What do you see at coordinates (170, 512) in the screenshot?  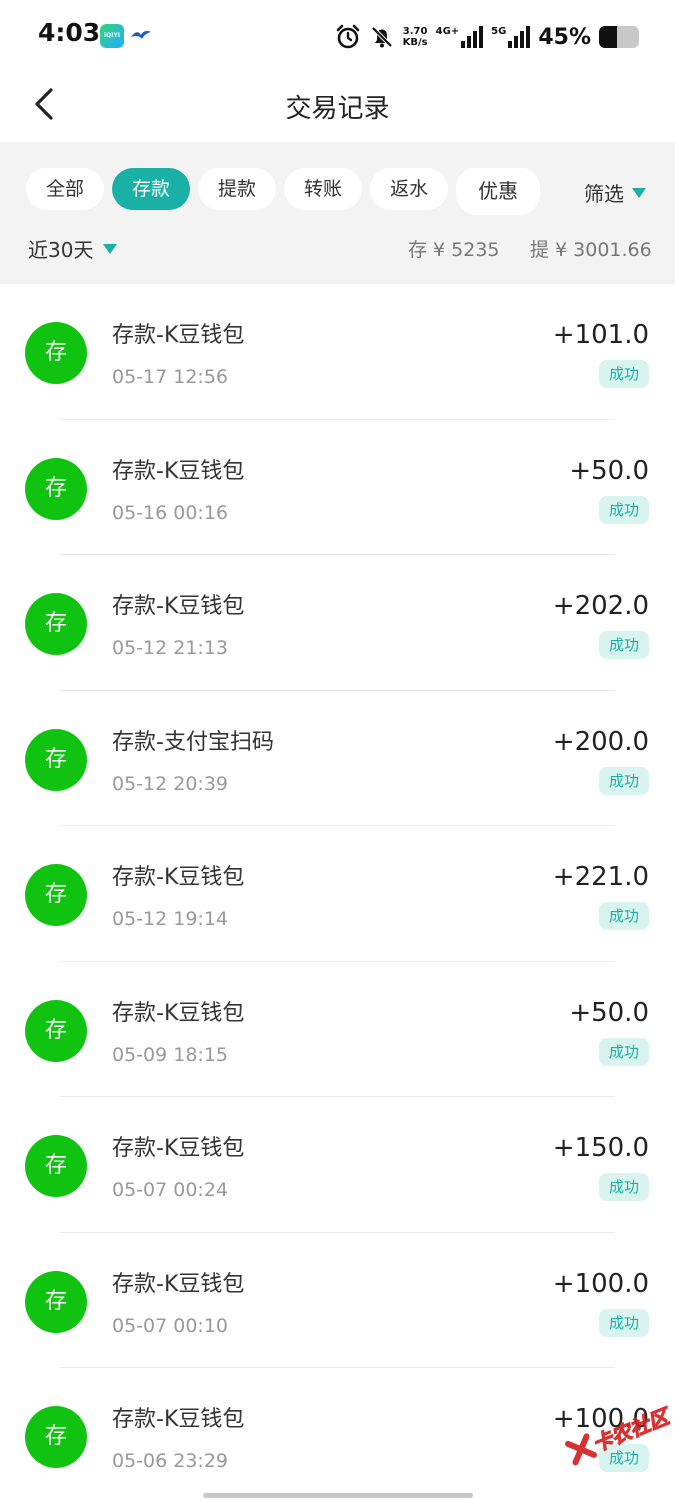 I see `transaction-time: 05-16 00:16` at bounding box center [170, 512].